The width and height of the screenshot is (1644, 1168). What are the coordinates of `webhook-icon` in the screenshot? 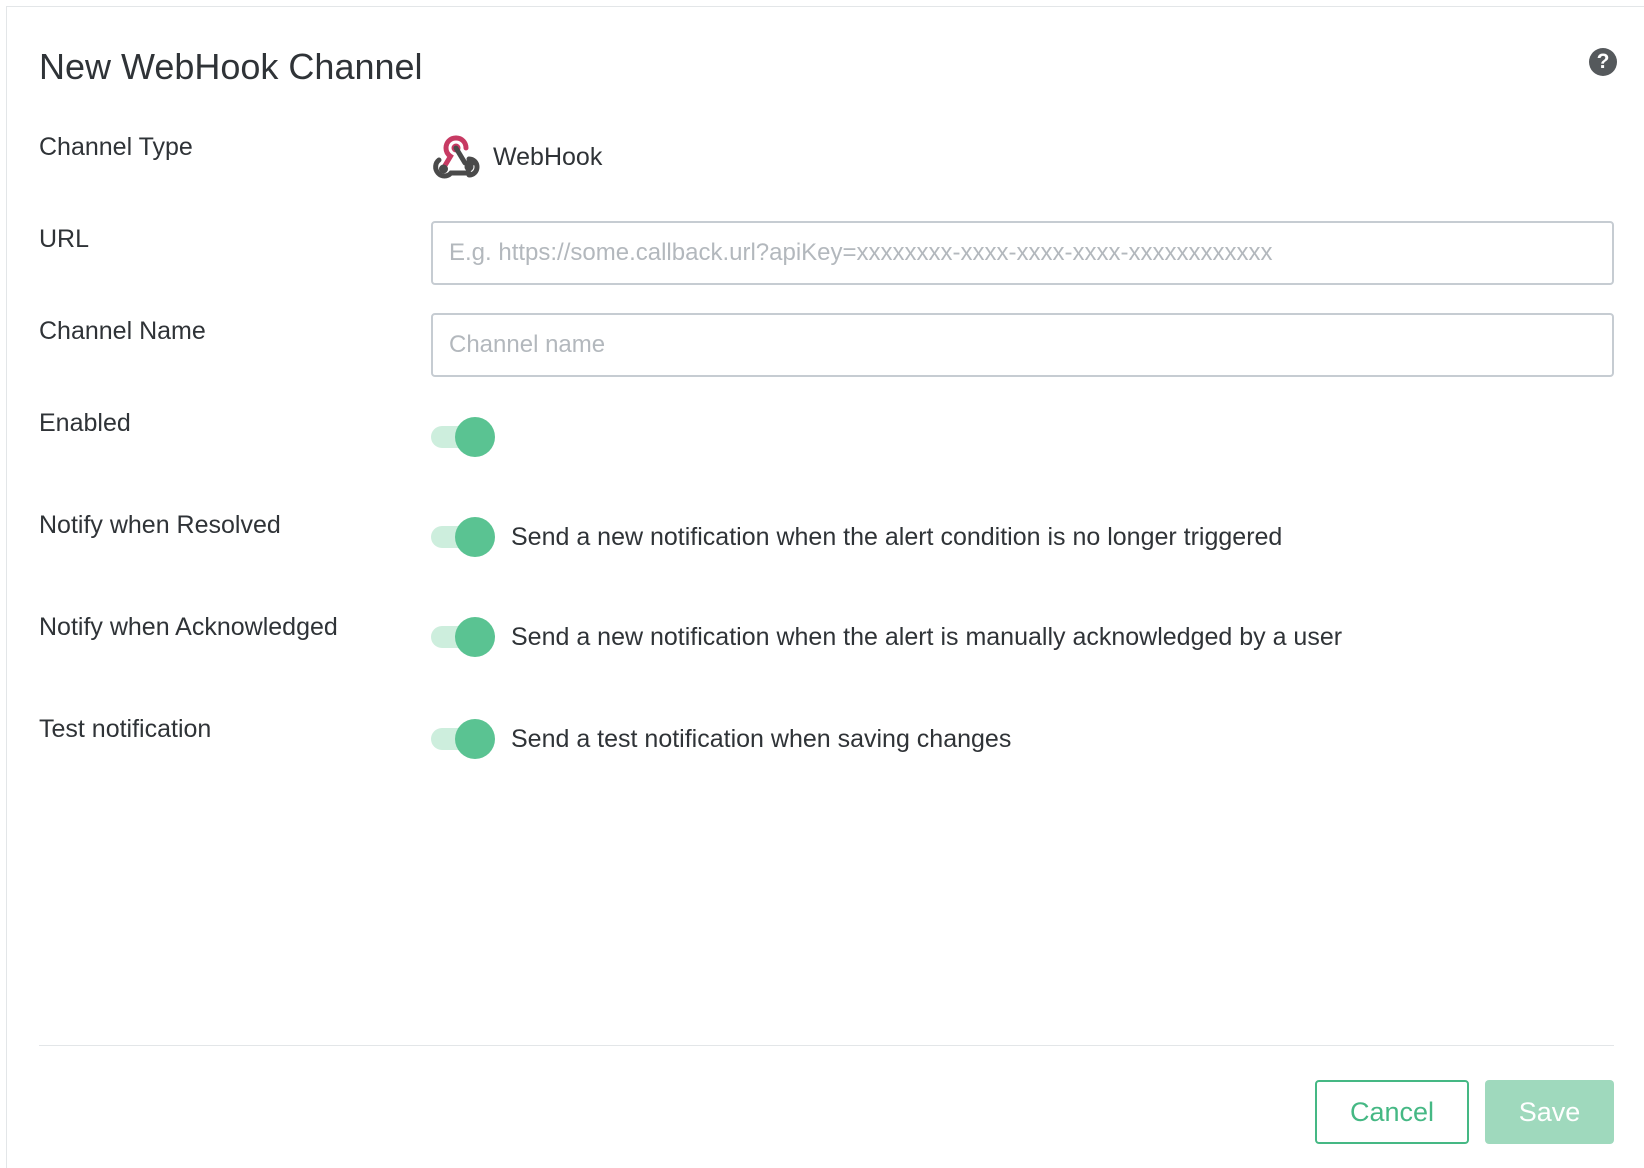 It's located at (456, 157).